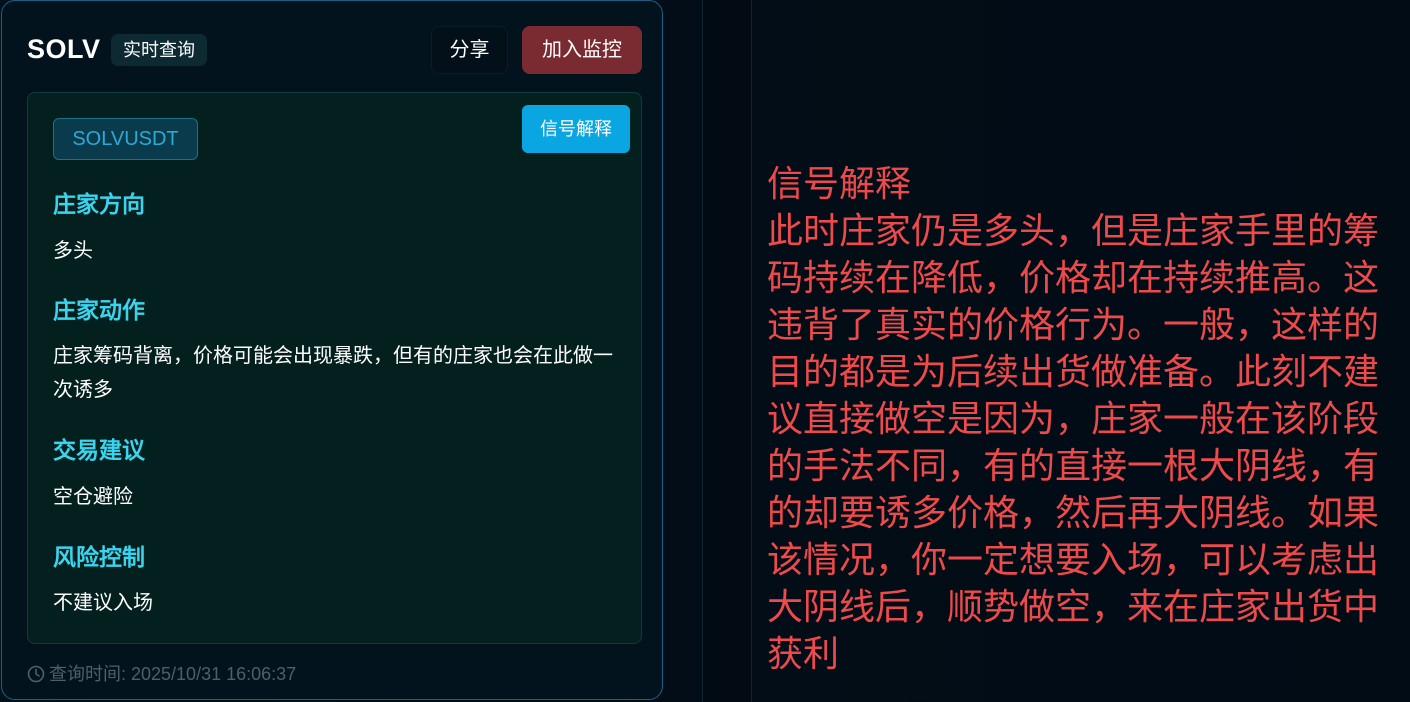 The height and width of the screenshot is (702, 1410). What do you see at coordinates (159, 50) in the screenshot?
I see `realtime-badge: 实时查询` at bounding box center [159, 50].